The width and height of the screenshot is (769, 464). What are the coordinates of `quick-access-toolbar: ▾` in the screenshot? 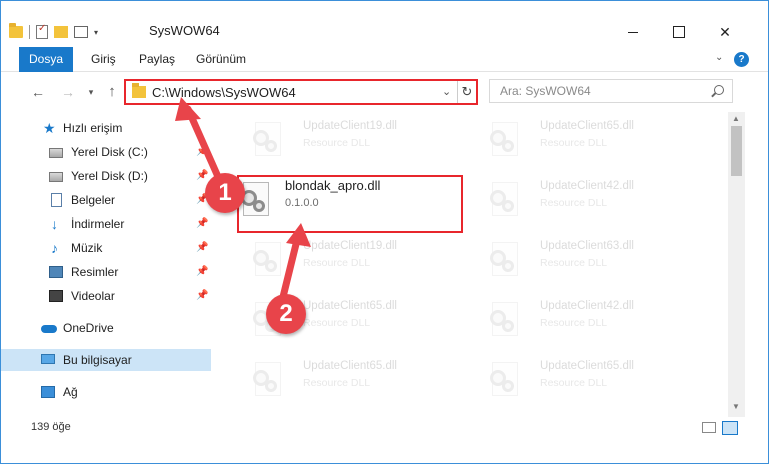 It's located at (53, 32).